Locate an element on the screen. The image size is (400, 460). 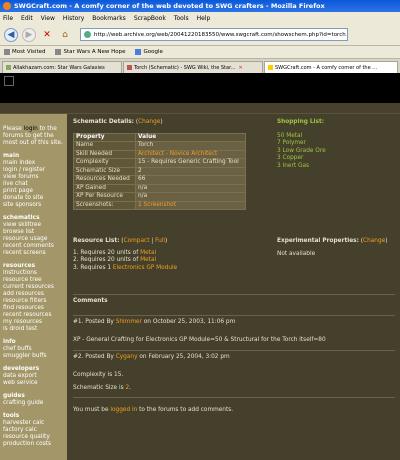
schematic-row: Resources Needed 66 is located at coordinates (159, 180).